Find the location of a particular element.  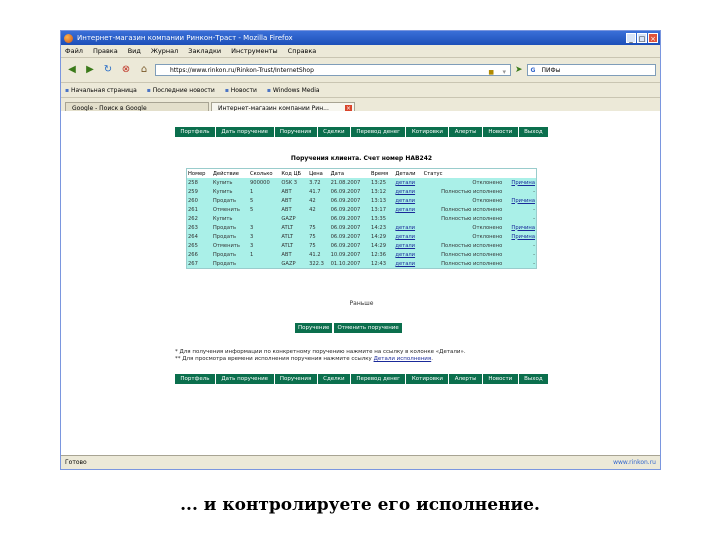

cell-action: Отменить is located at coordinates (226, 209).